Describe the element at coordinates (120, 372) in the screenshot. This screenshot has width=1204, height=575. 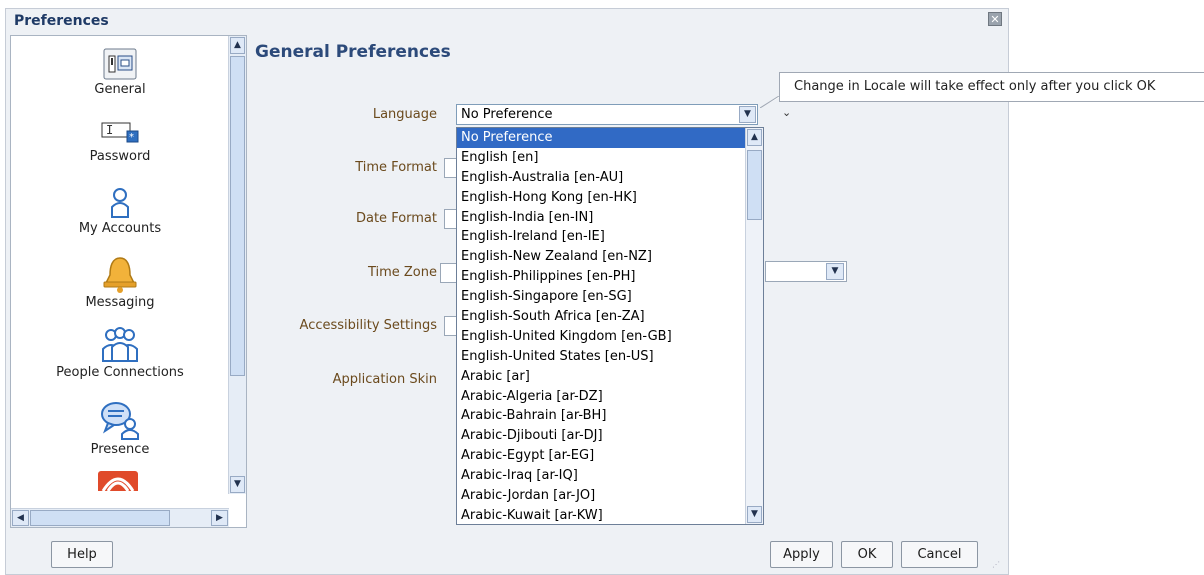
I see `nav-item-label: People Connections` at that location.